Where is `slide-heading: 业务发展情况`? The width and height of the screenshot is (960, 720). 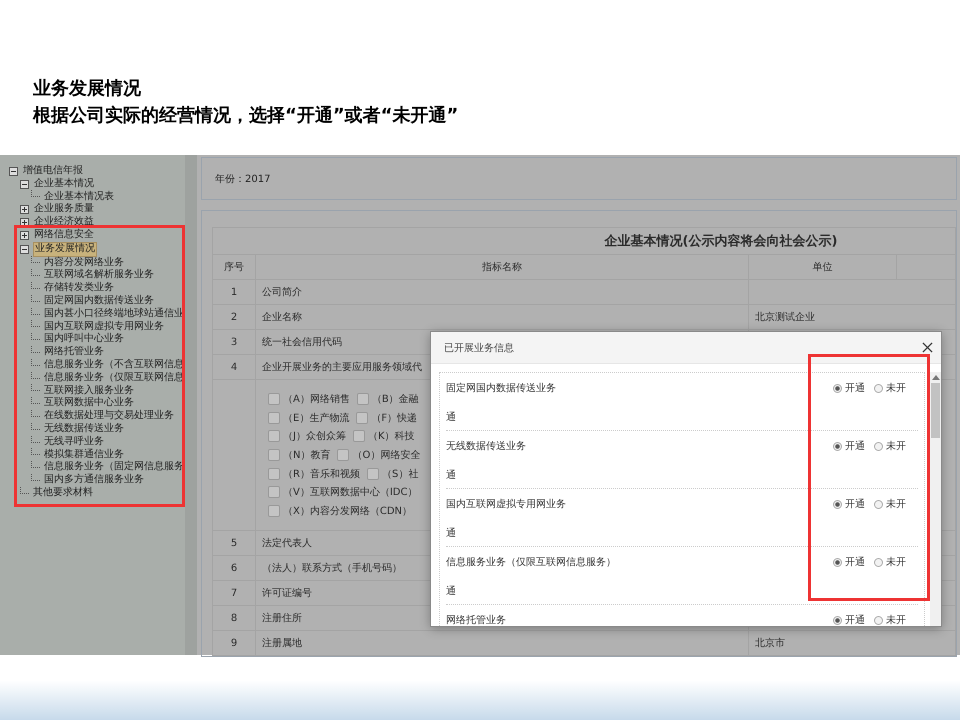
slide-heading: 业务发展情况 is located at coordinates (87, 89).